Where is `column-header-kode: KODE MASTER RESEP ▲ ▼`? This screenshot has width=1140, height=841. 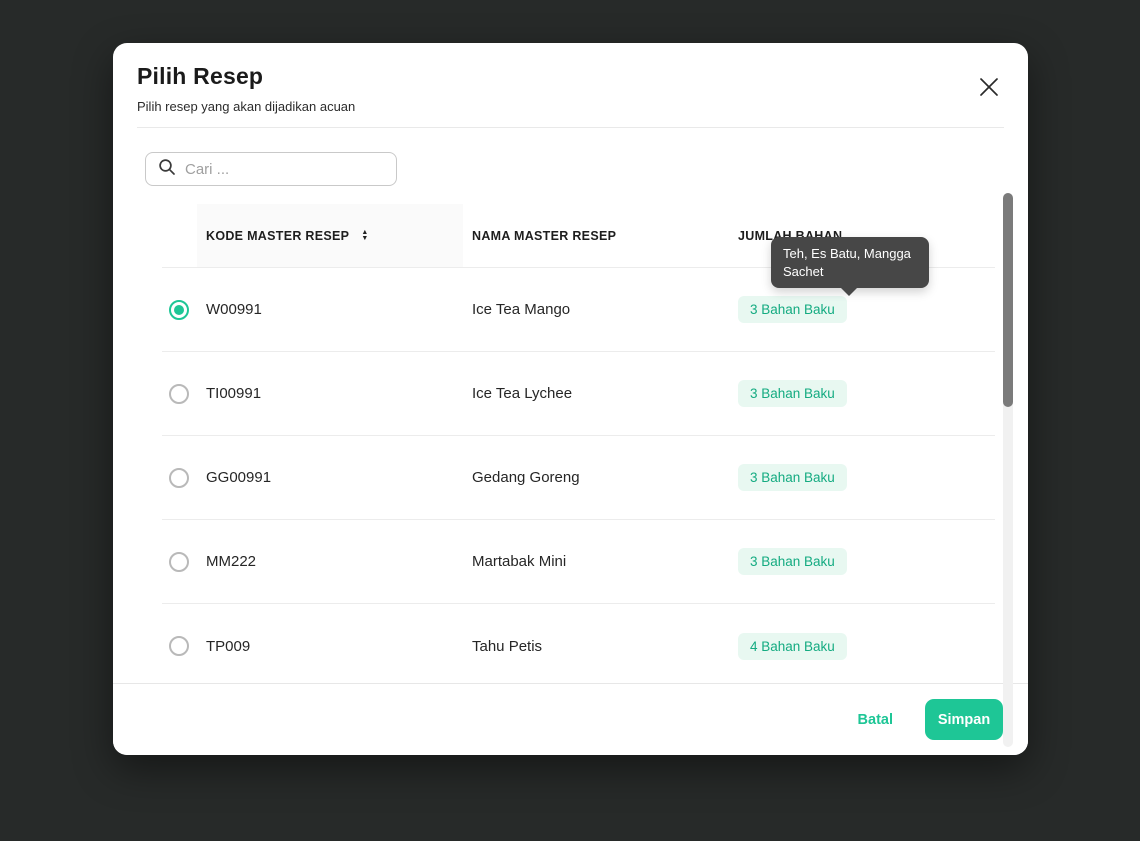 column-header-kode: KODE MASTER RESEP ▲ ▼ is located at coordinates (330, 235).